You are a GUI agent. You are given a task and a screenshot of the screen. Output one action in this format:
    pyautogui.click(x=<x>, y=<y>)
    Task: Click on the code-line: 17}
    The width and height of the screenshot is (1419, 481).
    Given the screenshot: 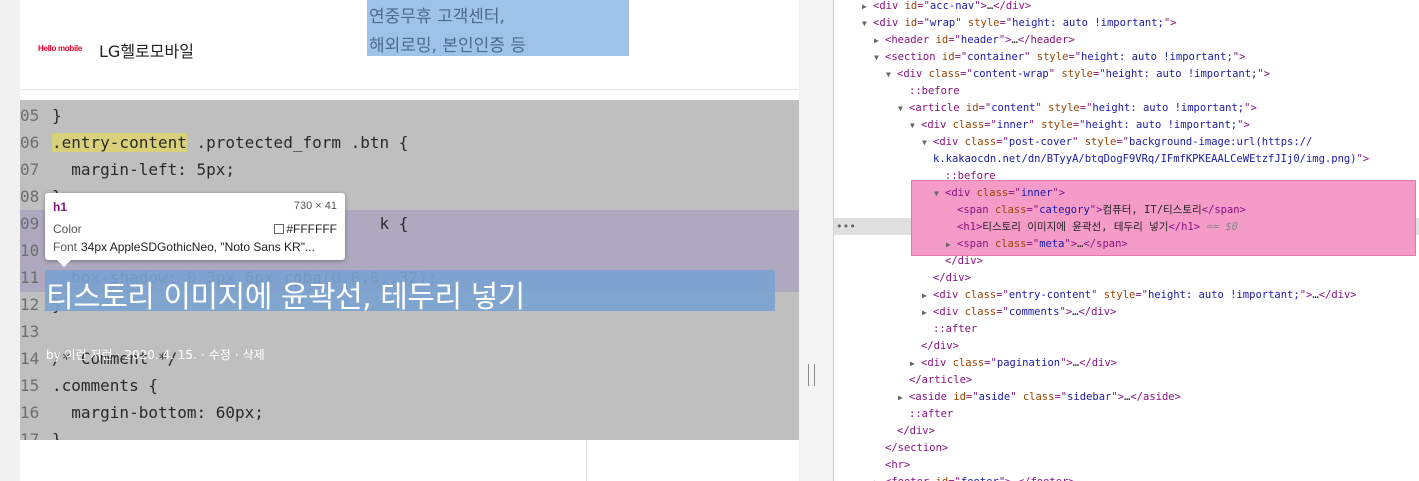 What is the action you would take?
    pyautogui.click(x=409, y=433)
    